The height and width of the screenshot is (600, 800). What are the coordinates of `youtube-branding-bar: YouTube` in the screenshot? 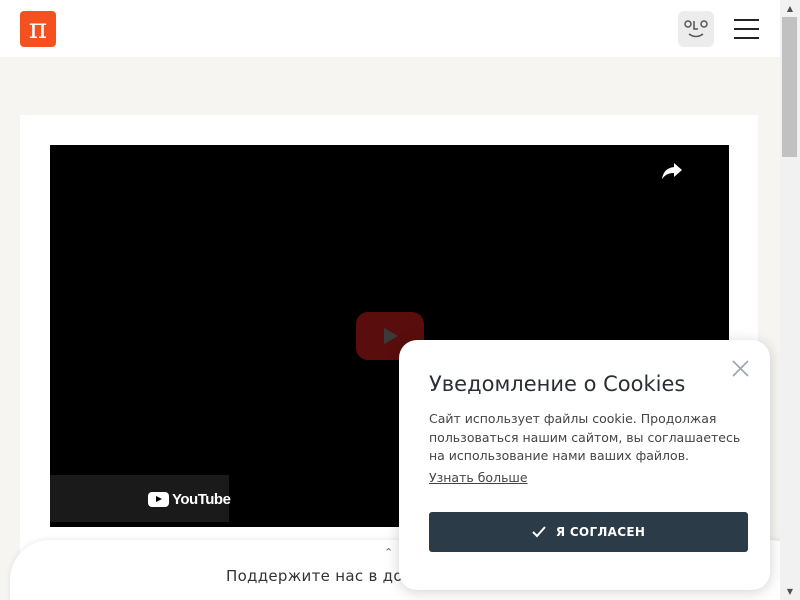 It's located at (140, 498).